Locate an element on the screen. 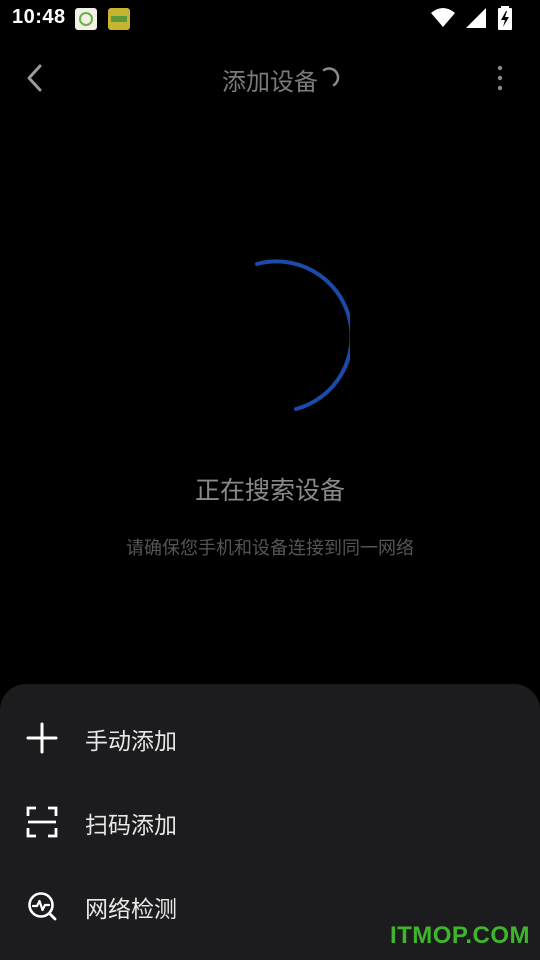 This screenshot has width=540, height=960. loading-spinner-icon is located at coordinates (331, 77).